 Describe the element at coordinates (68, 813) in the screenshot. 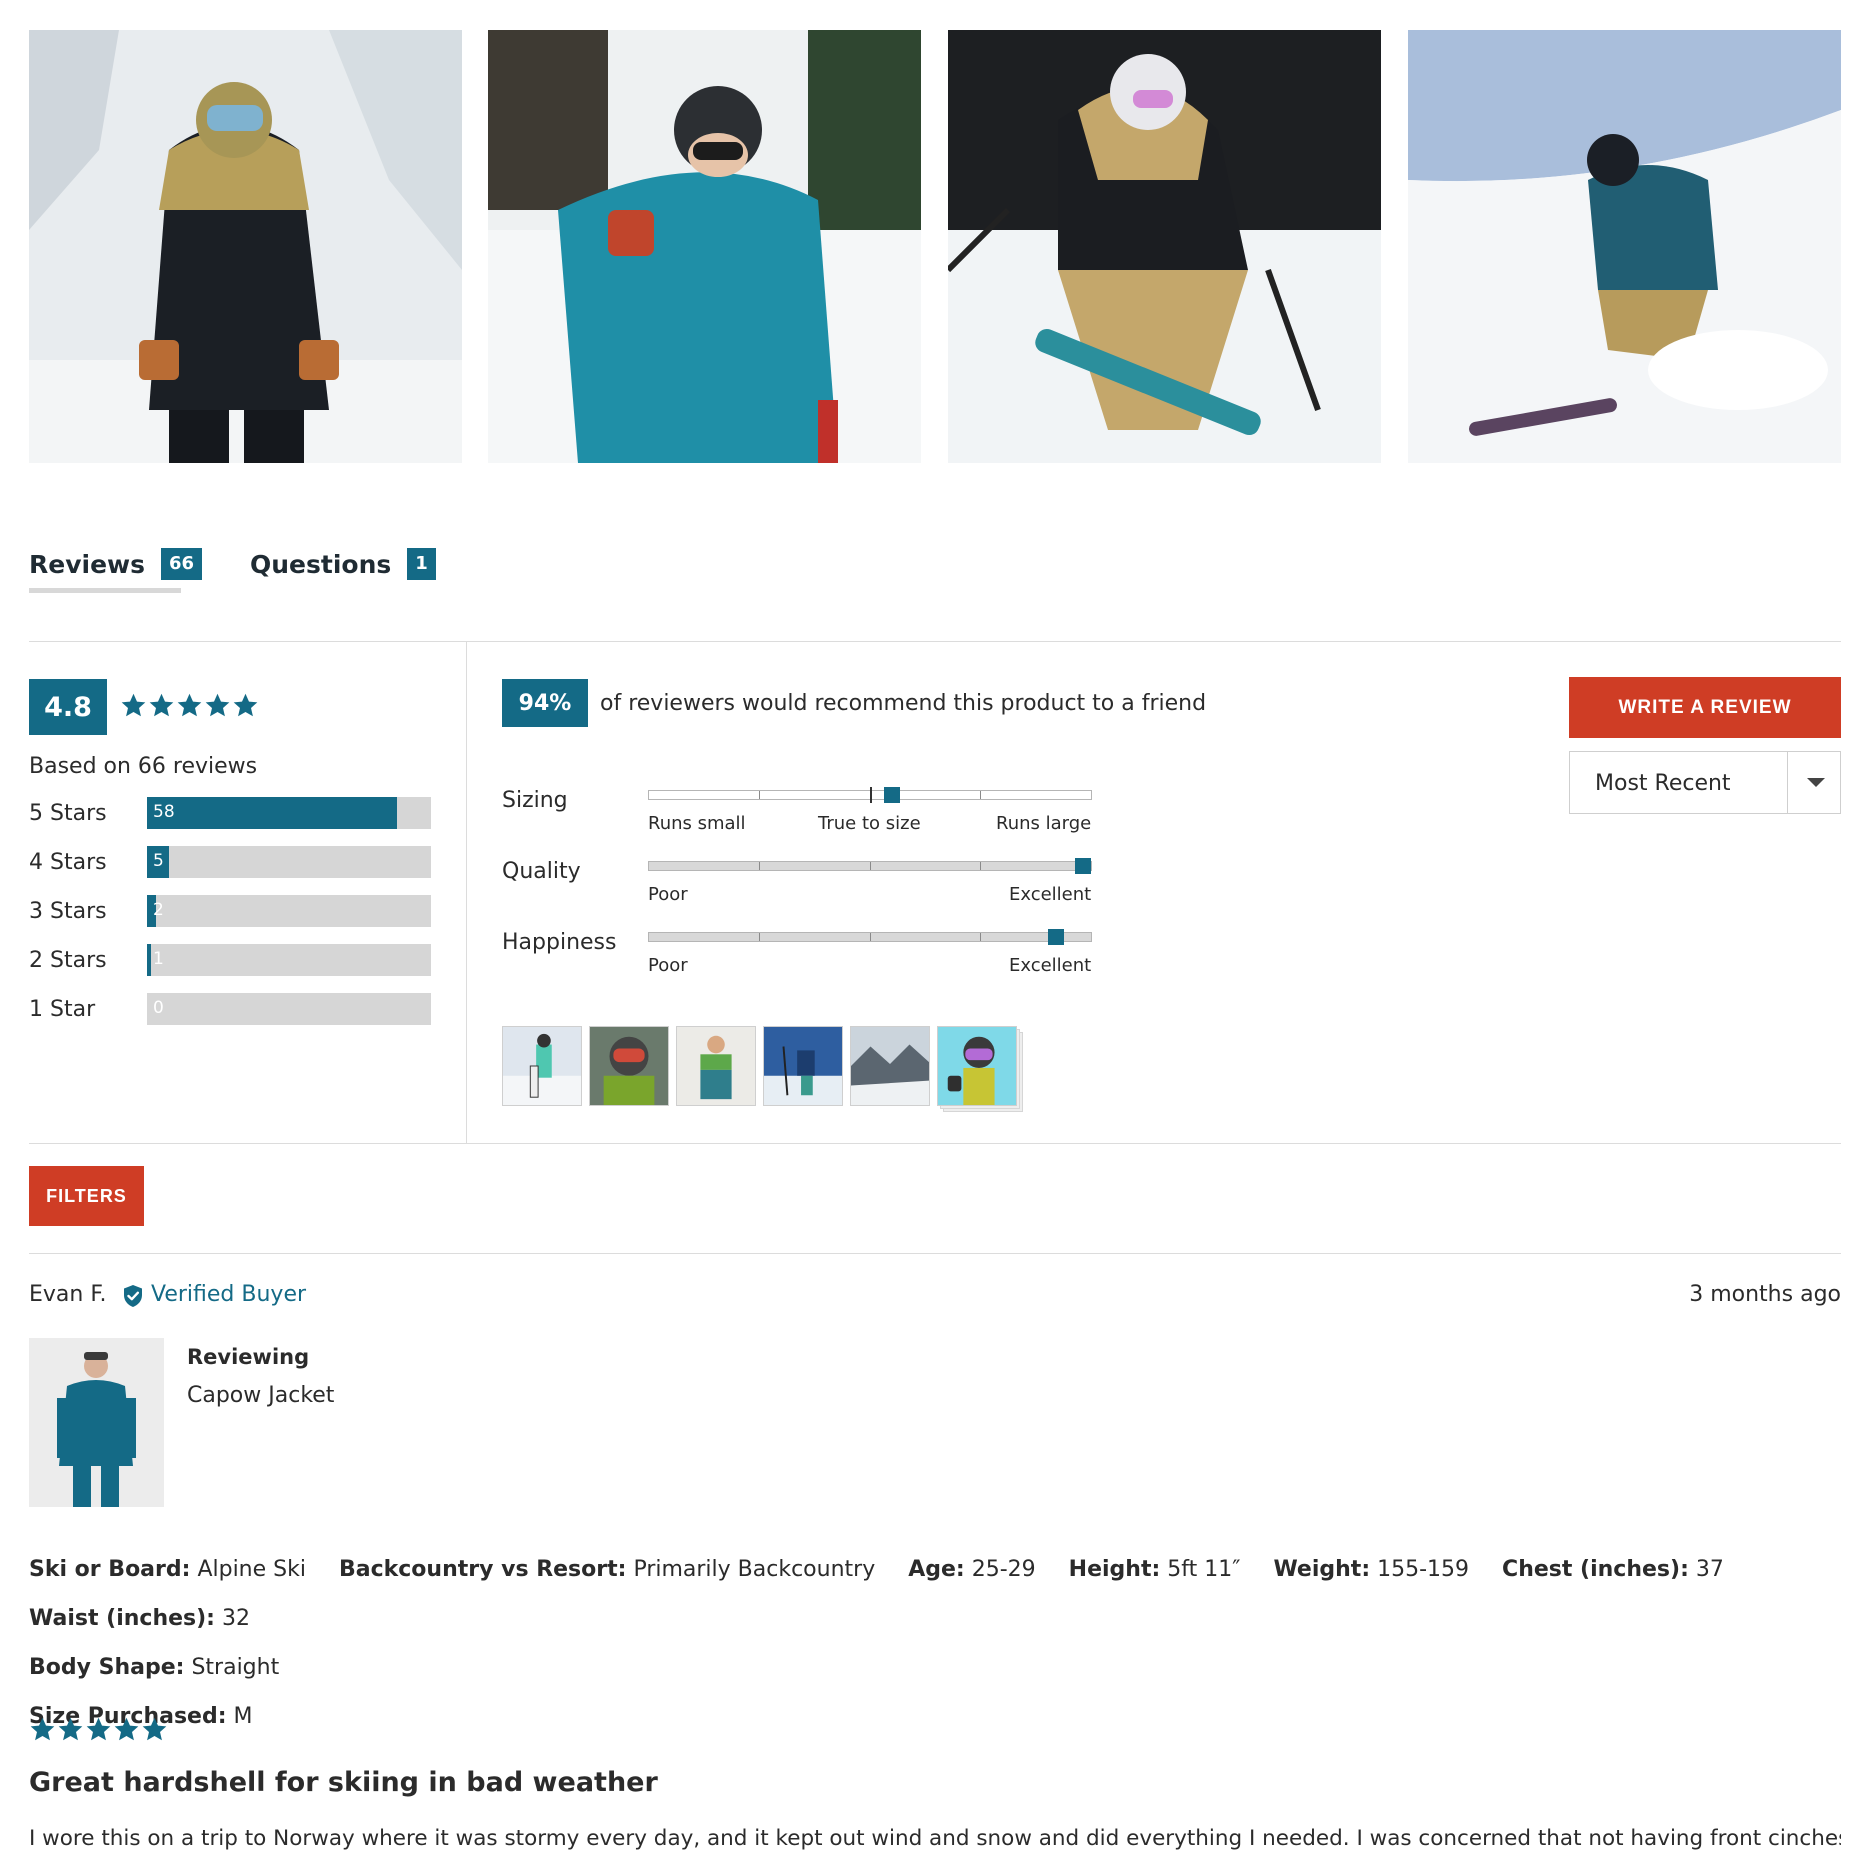

I see `rating-row-label: 5 Stars` at that location.